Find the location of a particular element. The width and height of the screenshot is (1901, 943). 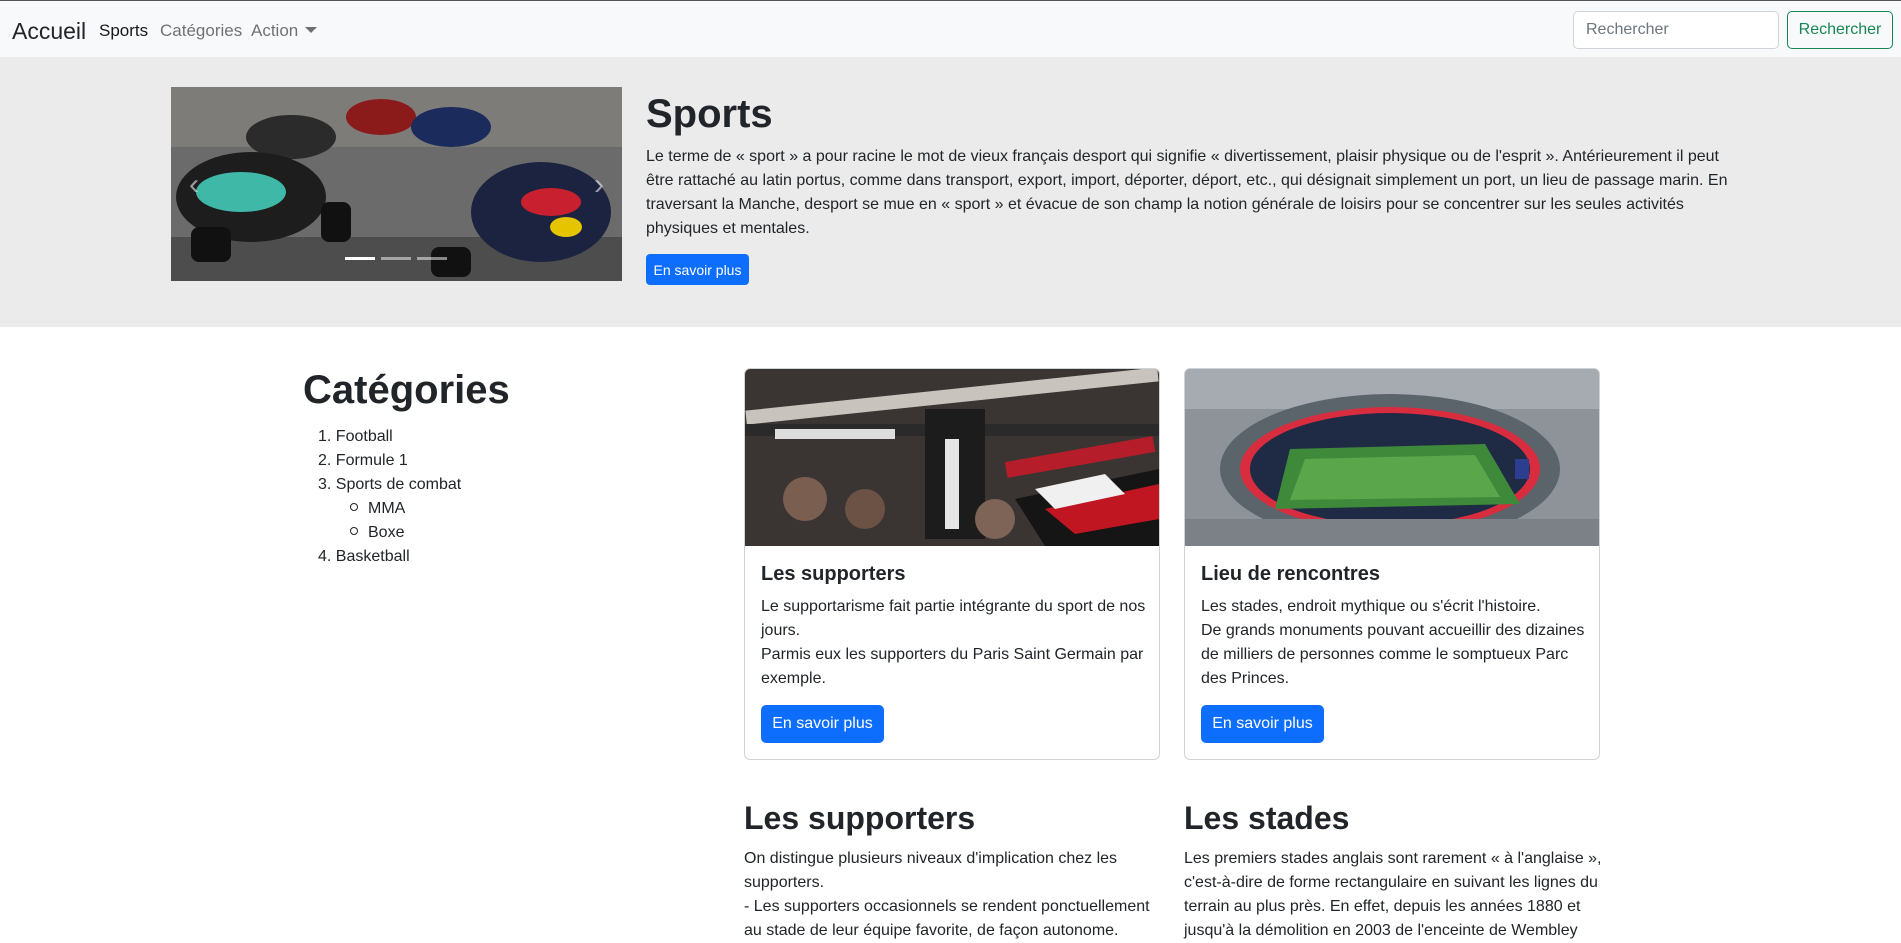

list-item-number: 1. is located at coordinates (325, 436).